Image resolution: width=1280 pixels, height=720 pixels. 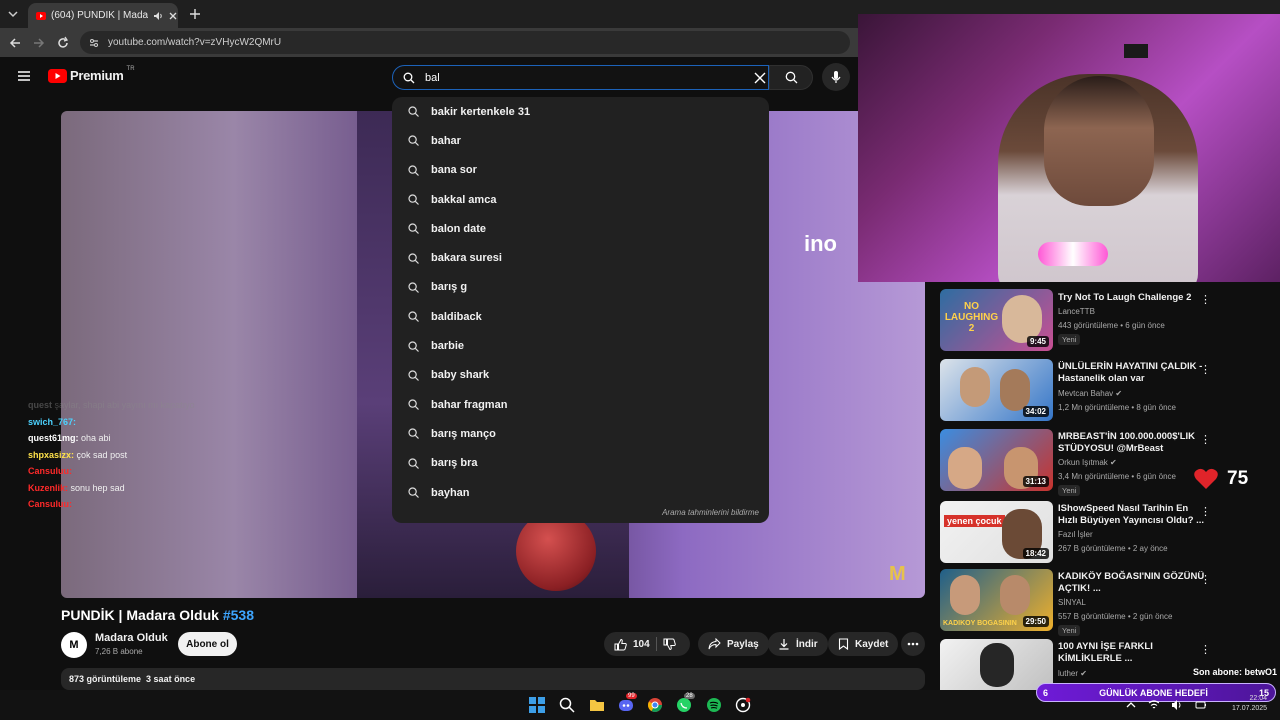 I want to click on menu-icon, so click(x=24, y=76).